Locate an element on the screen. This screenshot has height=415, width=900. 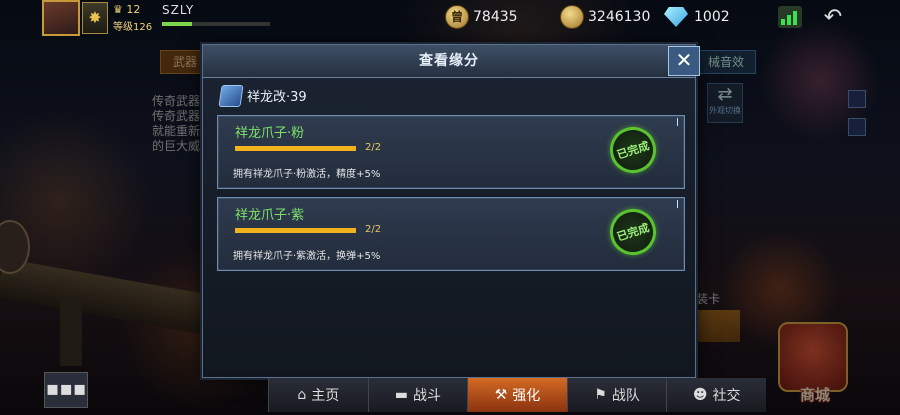
dialog-title: 查看缘分 is located at coordinates (449, 61).